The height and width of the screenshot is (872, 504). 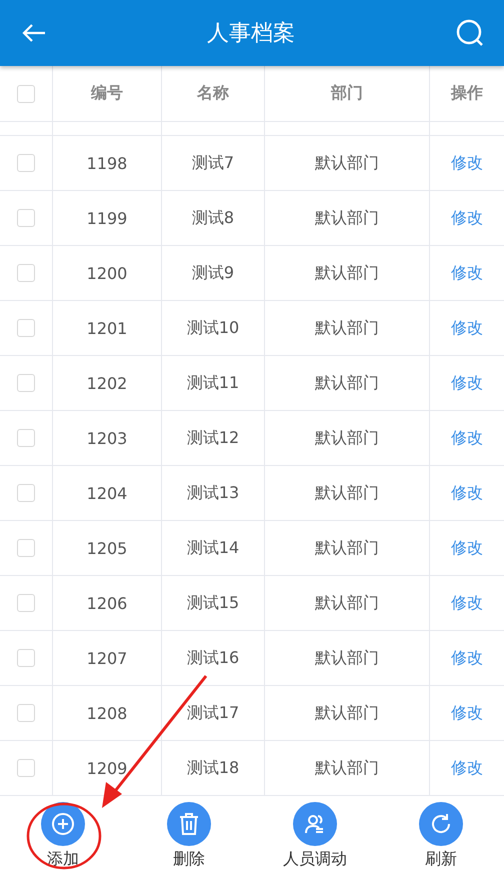 What do you see at coordinates (107, 768) in the screenshot?
I see `table-cell: 1209` at bounding box center [107, 768].